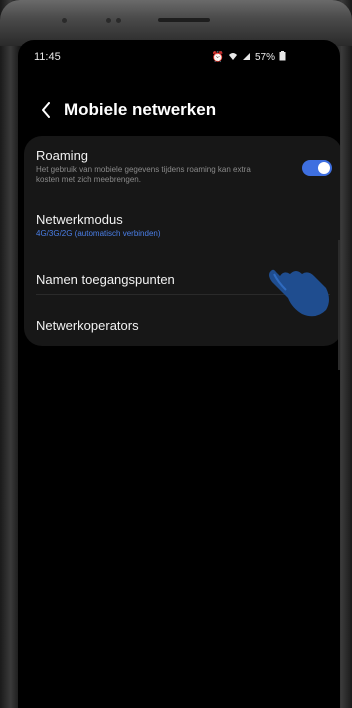  Describe the element at coordinates (79, 219) in the screenshot. I see `network-mode-title: Netwerkmodus` at that location.